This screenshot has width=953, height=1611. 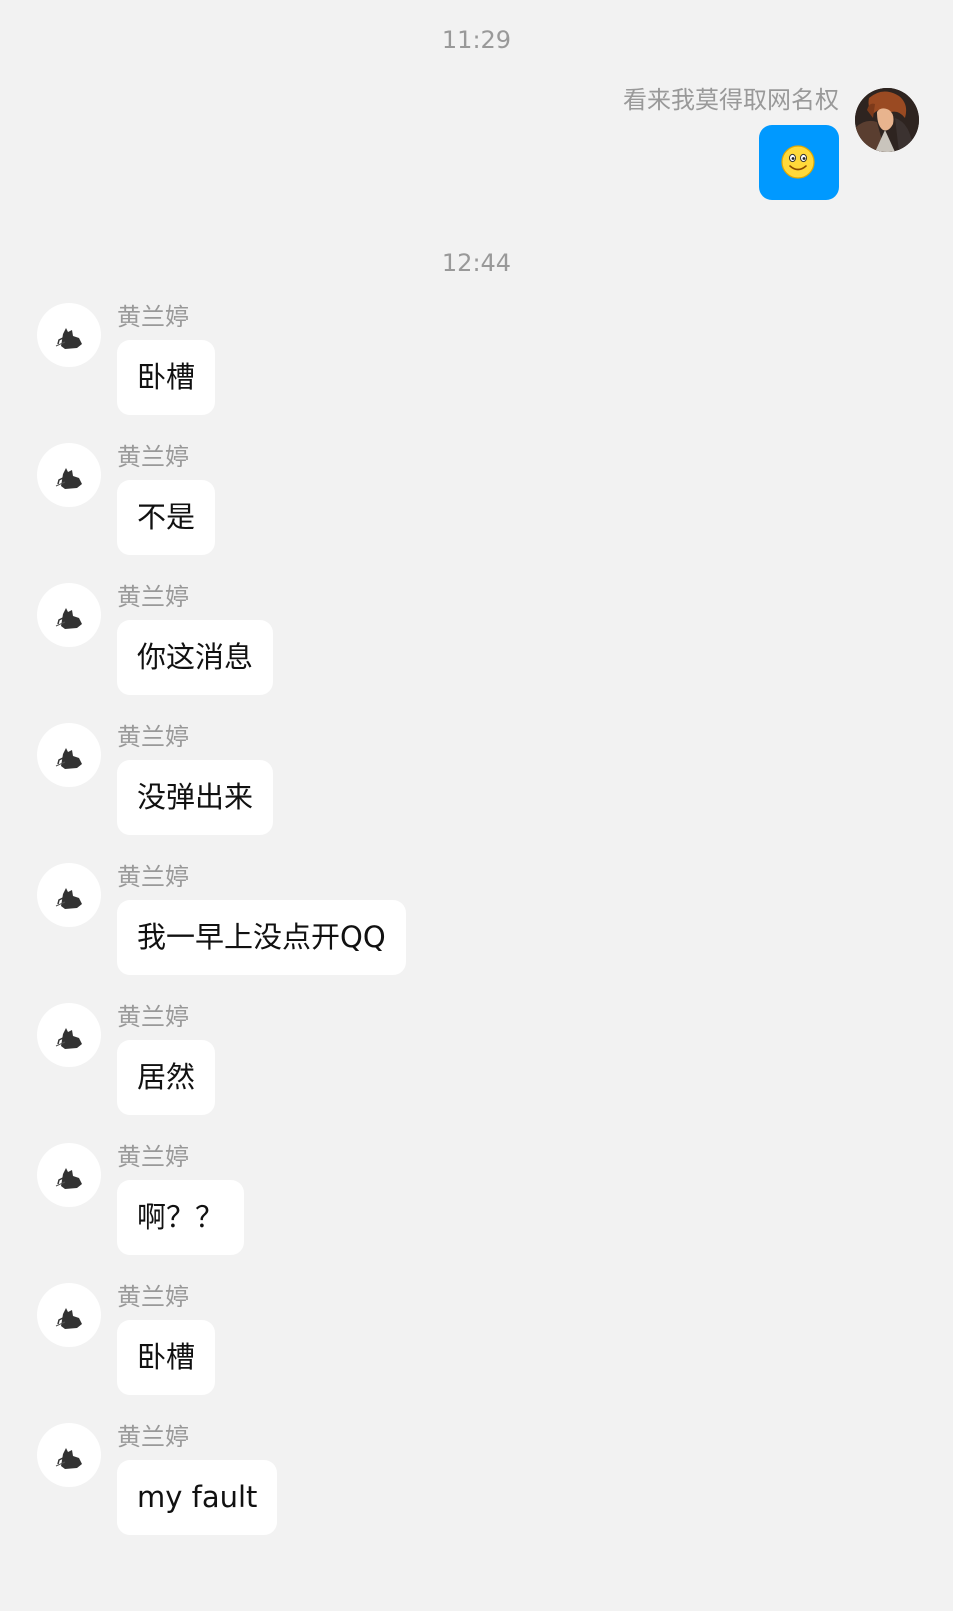 What do you see at coordinates (261, 937) in the screenshot?
I see `message-bubble-incoming: 我一早上没点开QQ` at bounding box center [261, 937].